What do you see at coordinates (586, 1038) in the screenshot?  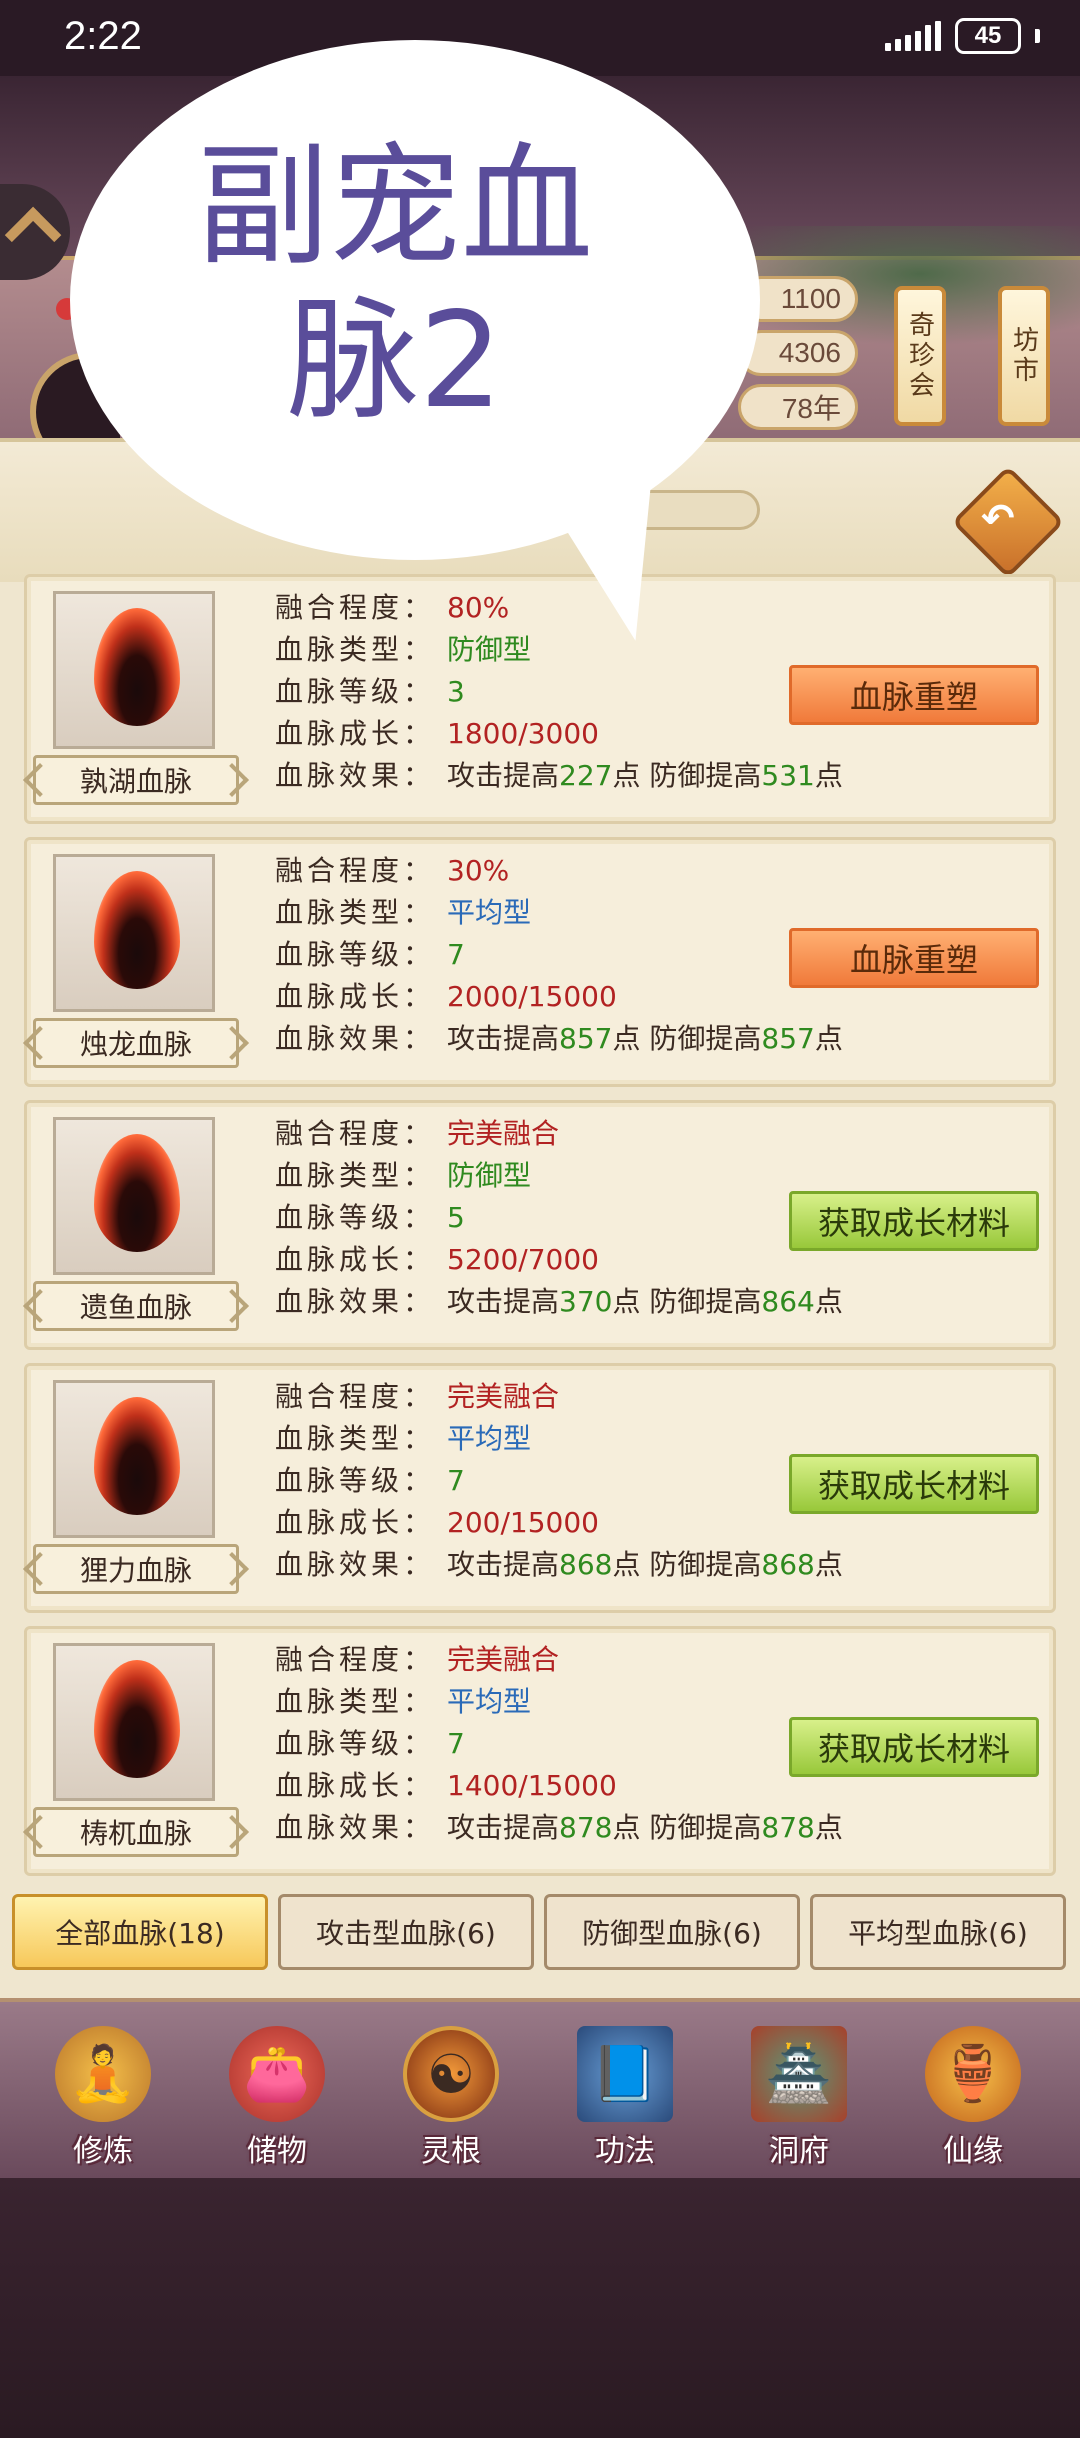 I see `attack-bonus: 857` at bounding box center [586, 1038].